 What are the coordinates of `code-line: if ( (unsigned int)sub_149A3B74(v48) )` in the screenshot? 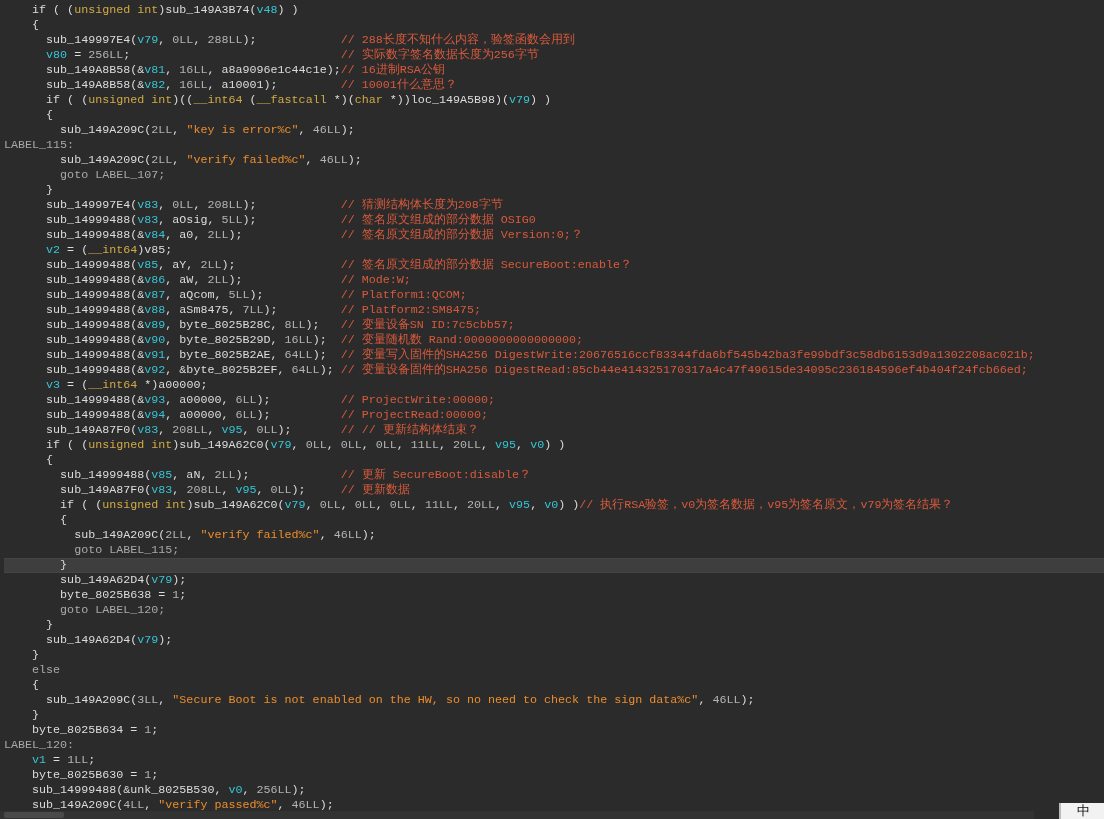 It's located at (165, 10).